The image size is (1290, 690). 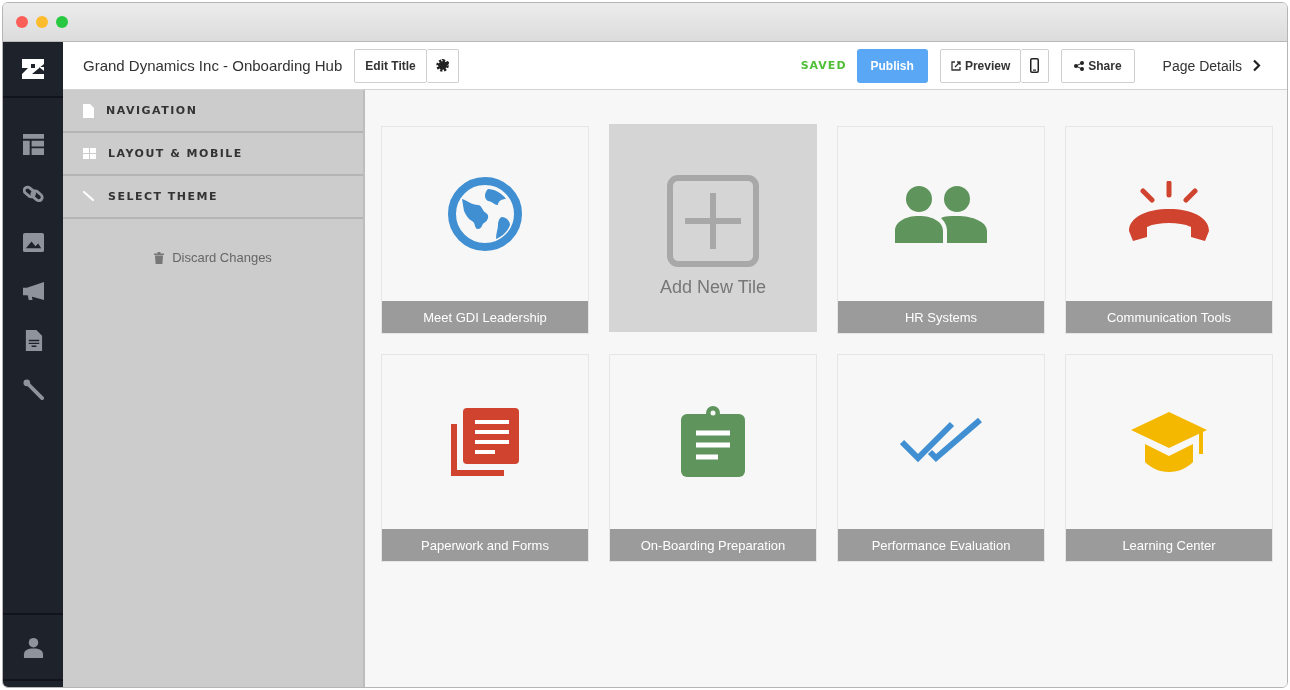 What do you see at coordinates (213, 65) in the screenshot?
I see `page-title: Grand Dynamics Inc - Onboarding Hub` at bounding box center [213, 65].